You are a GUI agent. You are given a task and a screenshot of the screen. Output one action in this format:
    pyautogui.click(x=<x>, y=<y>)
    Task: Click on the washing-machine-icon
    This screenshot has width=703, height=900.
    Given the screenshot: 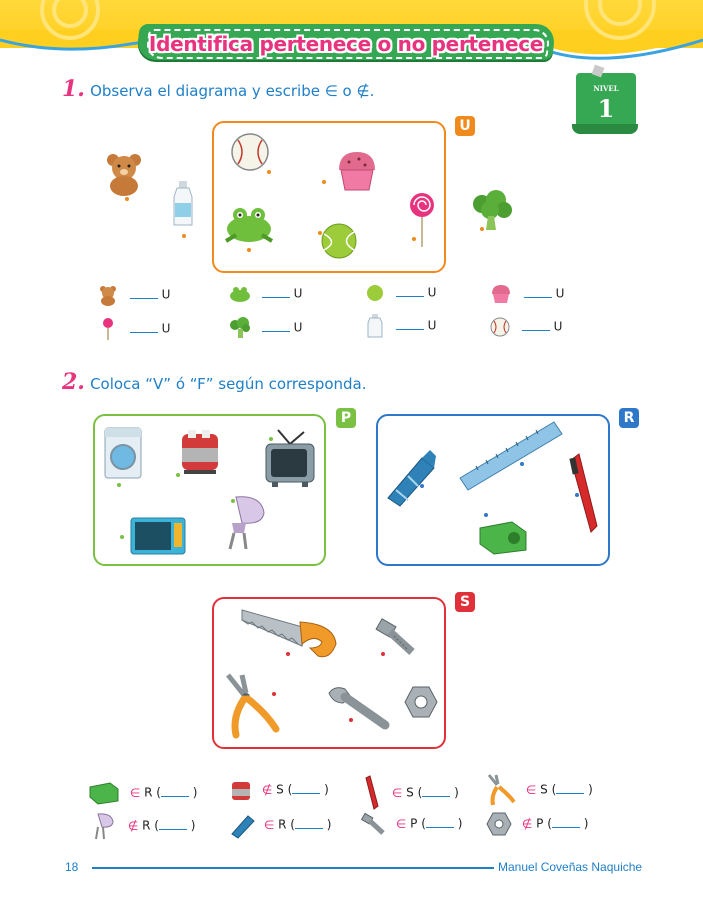 What is the action you would take?
    pyautogui.click(x=123, y=453)
    